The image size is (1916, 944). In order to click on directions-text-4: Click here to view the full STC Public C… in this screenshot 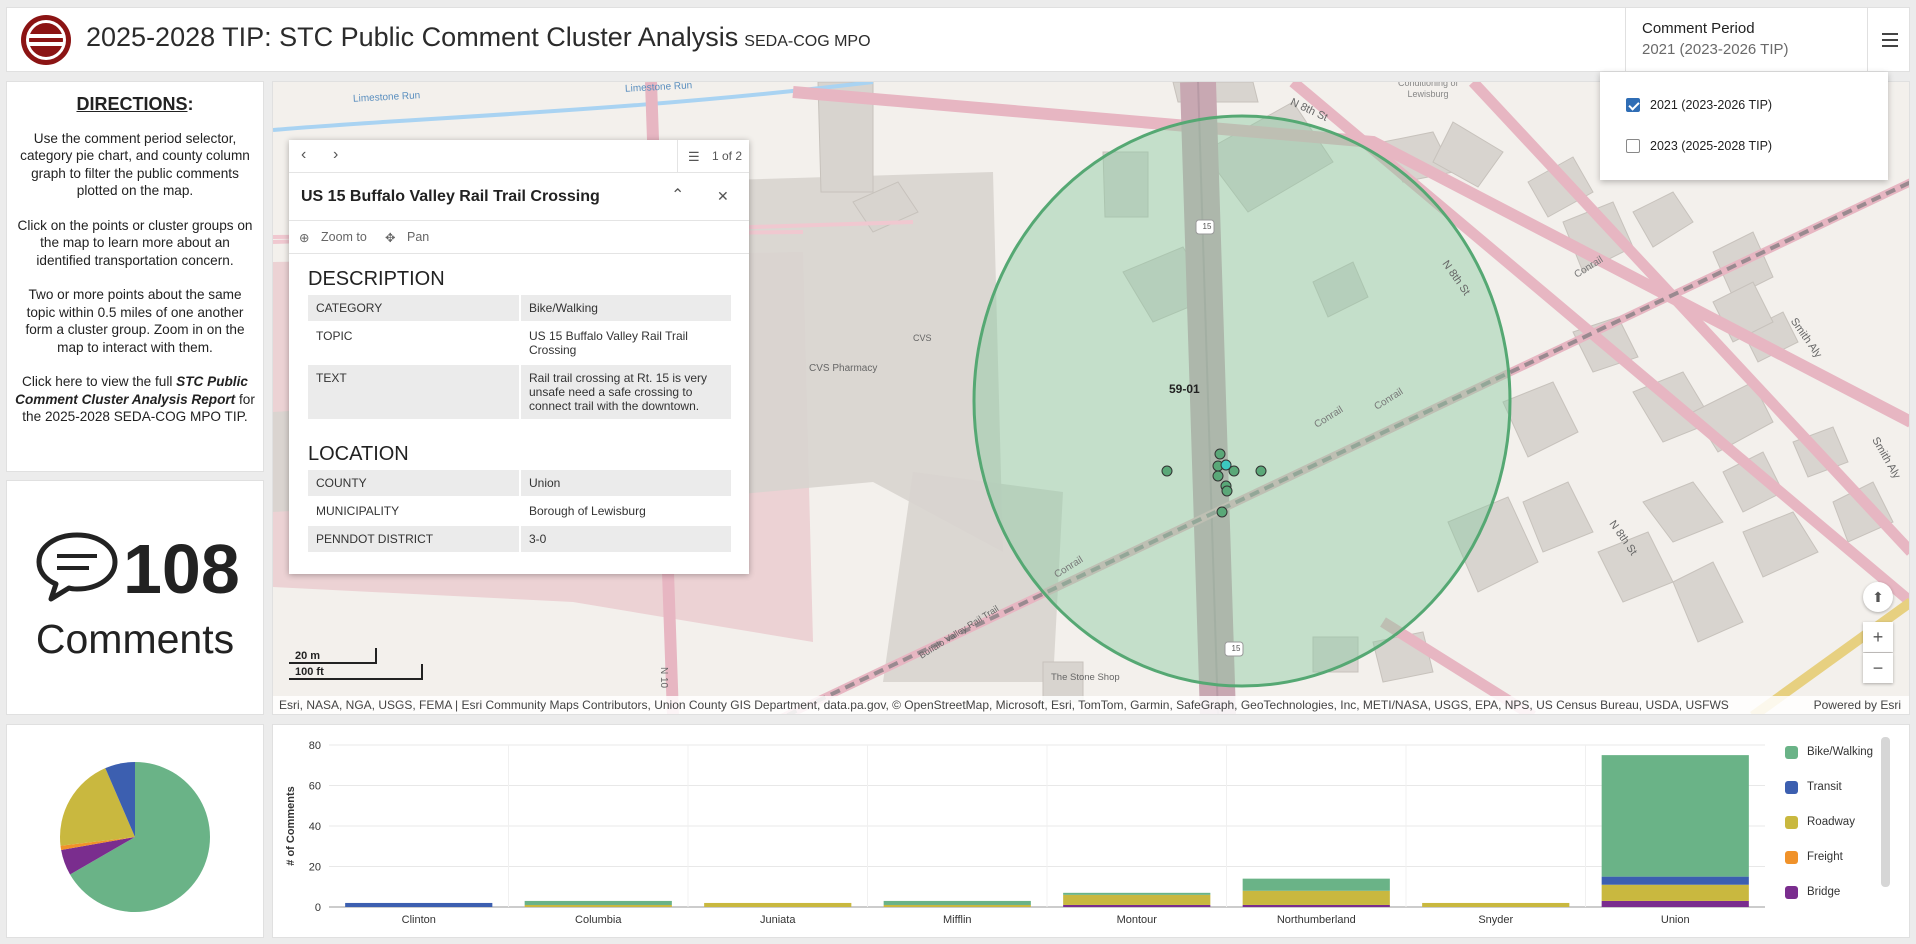, I will do `click(135, 399)`.